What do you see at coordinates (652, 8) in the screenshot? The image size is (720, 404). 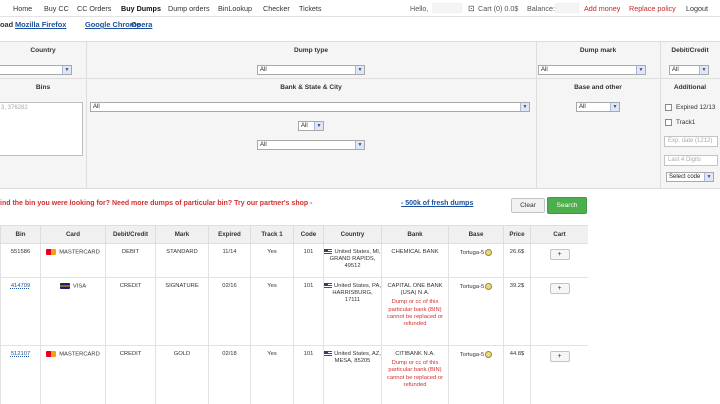 I see `nav-replace-policy: Replace policy` at bounding box center [652, 8].